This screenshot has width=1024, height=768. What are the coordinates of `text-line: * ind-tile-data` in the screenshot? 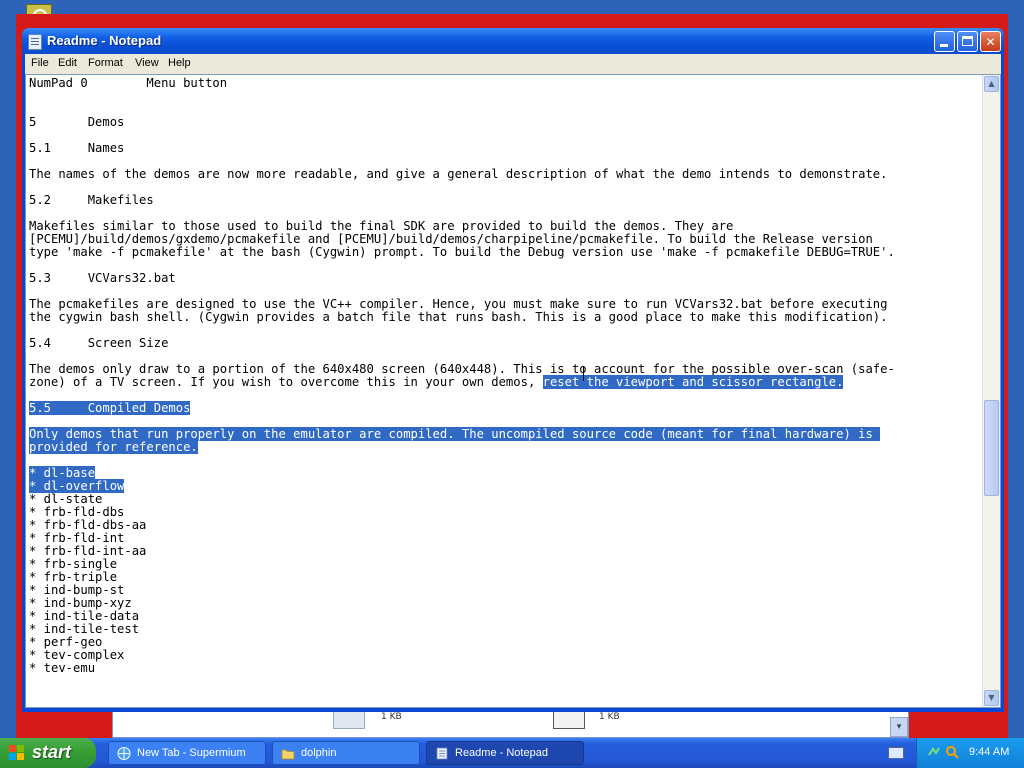 It's located at (84, 616).